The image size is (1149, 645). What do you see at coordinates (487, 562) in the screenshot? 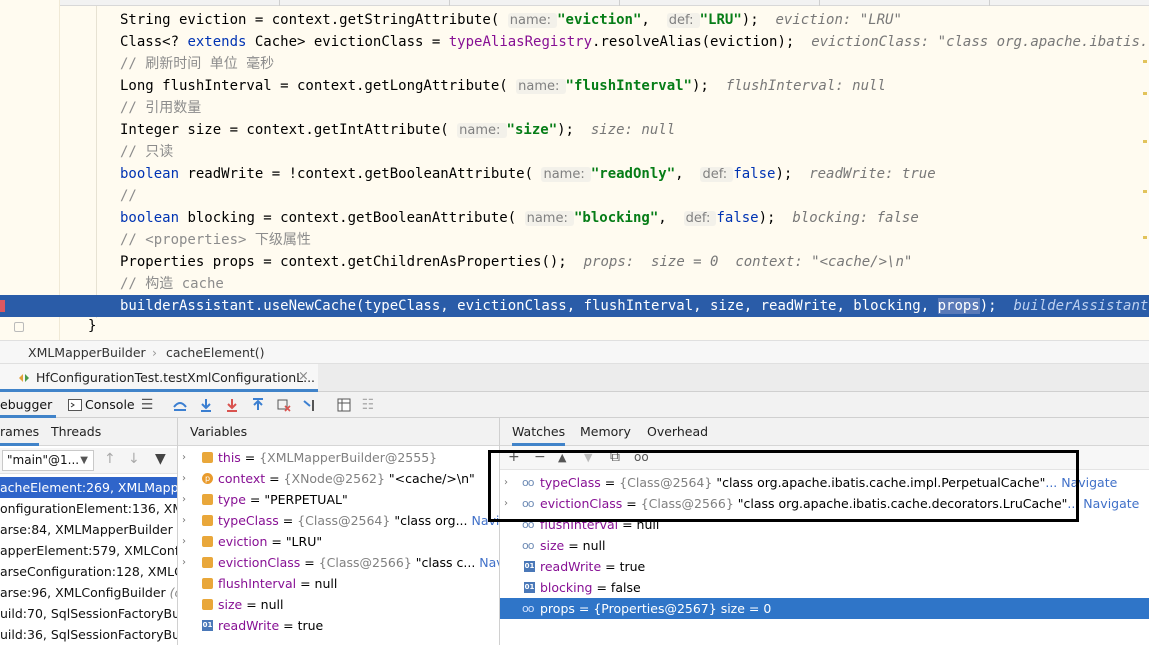
I see `row-nav: Navigate` at bounding box center [487, 562].